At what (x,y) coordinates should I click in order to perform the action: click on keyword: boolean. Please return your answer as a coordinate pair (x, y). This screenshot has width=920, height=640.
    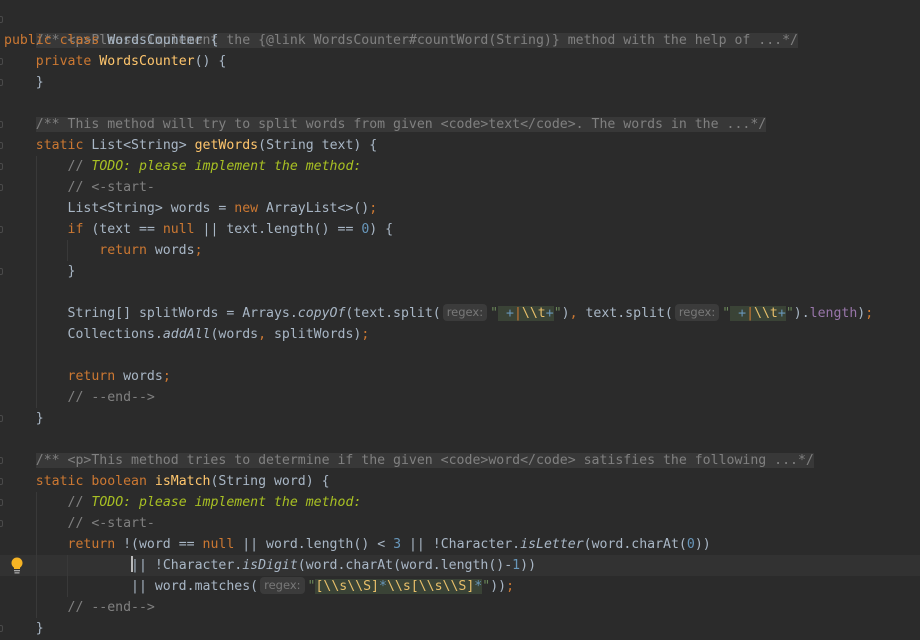
    Looking at the image, I should click on (119, 481).